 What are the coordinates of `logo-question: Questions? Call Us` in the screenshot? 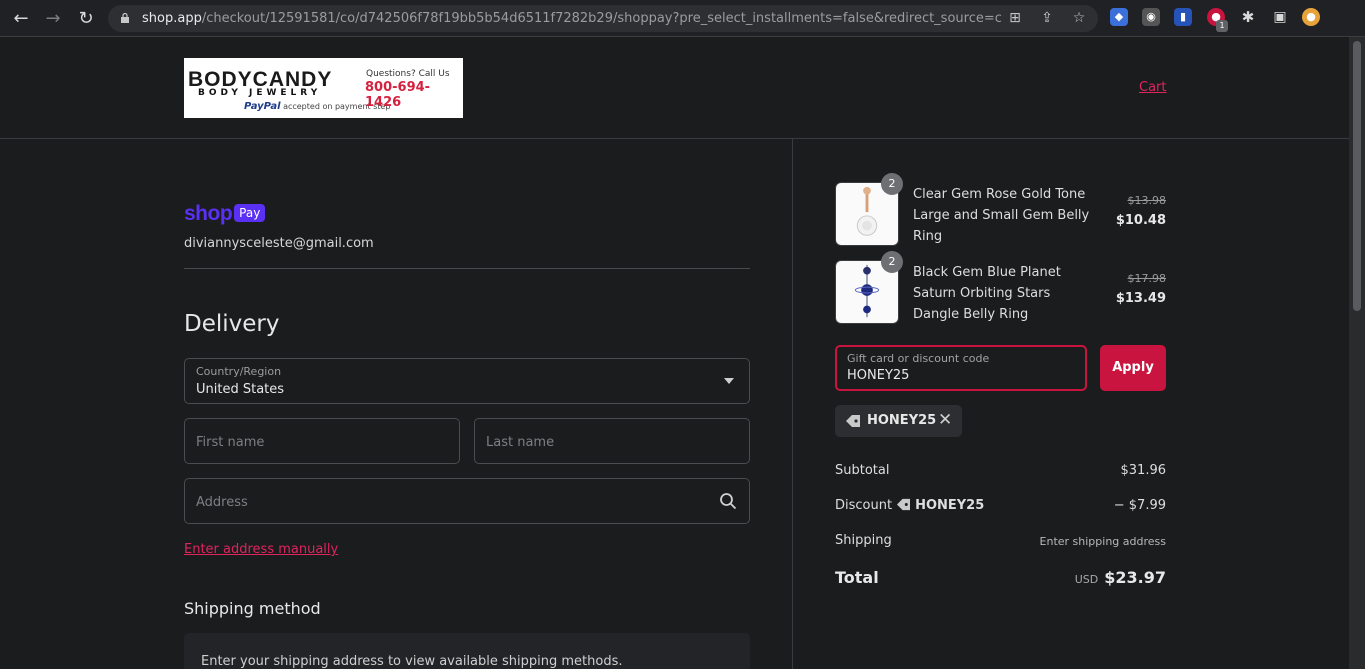 It's located at (408, 74).